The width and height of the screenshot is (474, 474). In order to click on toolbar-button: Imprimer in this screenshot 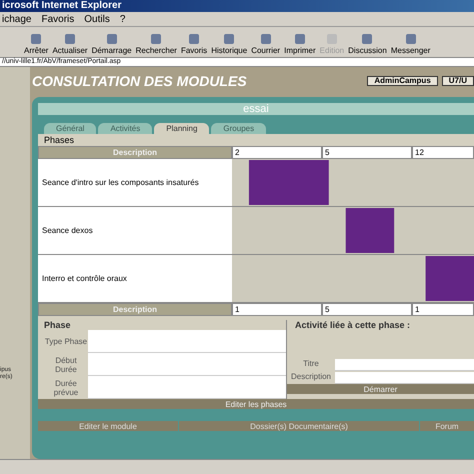, I will do `click(300, 43)`.